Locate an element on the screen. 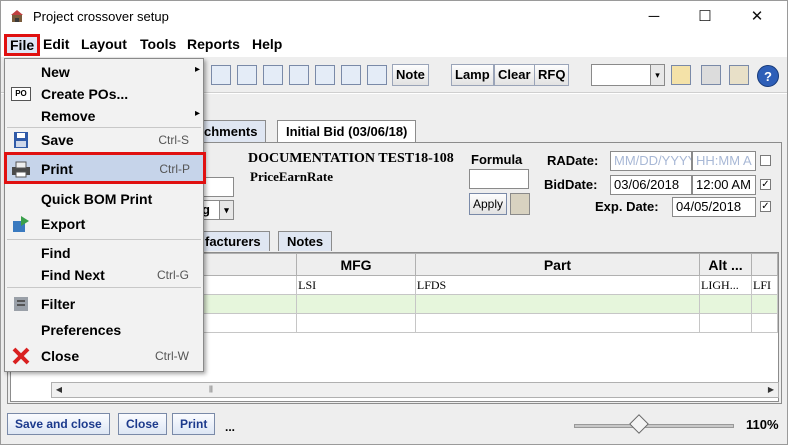 This screenshot has width=788, height=445. ra-date-input: MM/DD/YYYY is located at coordinates (651, 161).